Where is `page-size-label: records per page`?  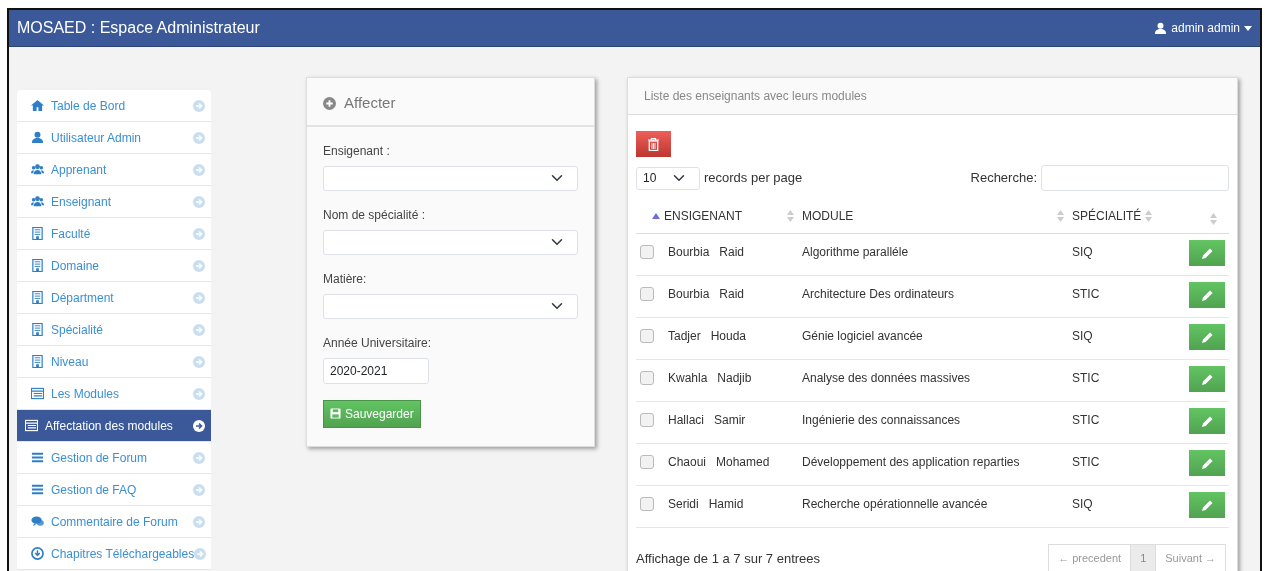
page-size-label: records per page is located at coordinates (753, 178).